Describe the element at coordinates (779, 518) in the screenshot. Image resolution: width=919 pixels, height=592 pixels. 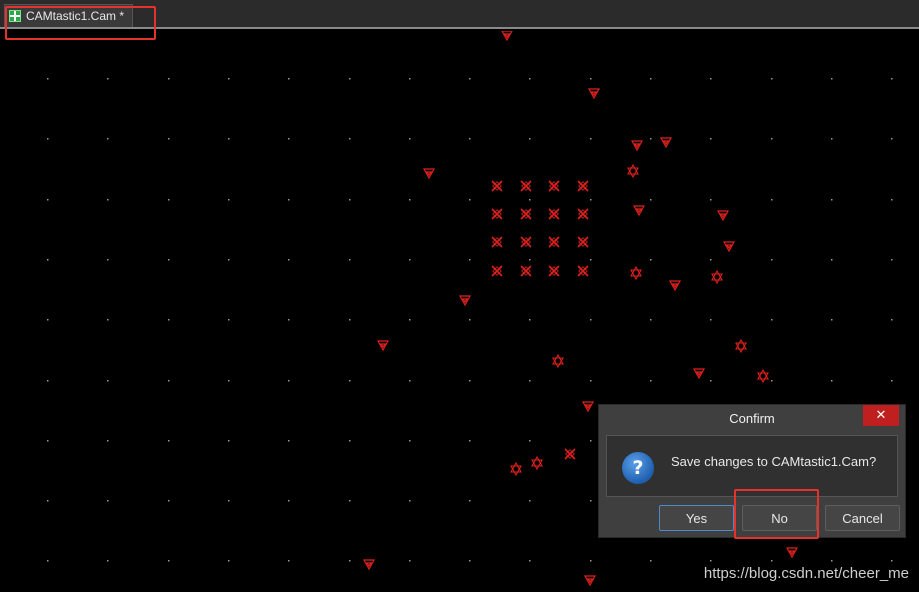
I see `no-button: No` at that location.